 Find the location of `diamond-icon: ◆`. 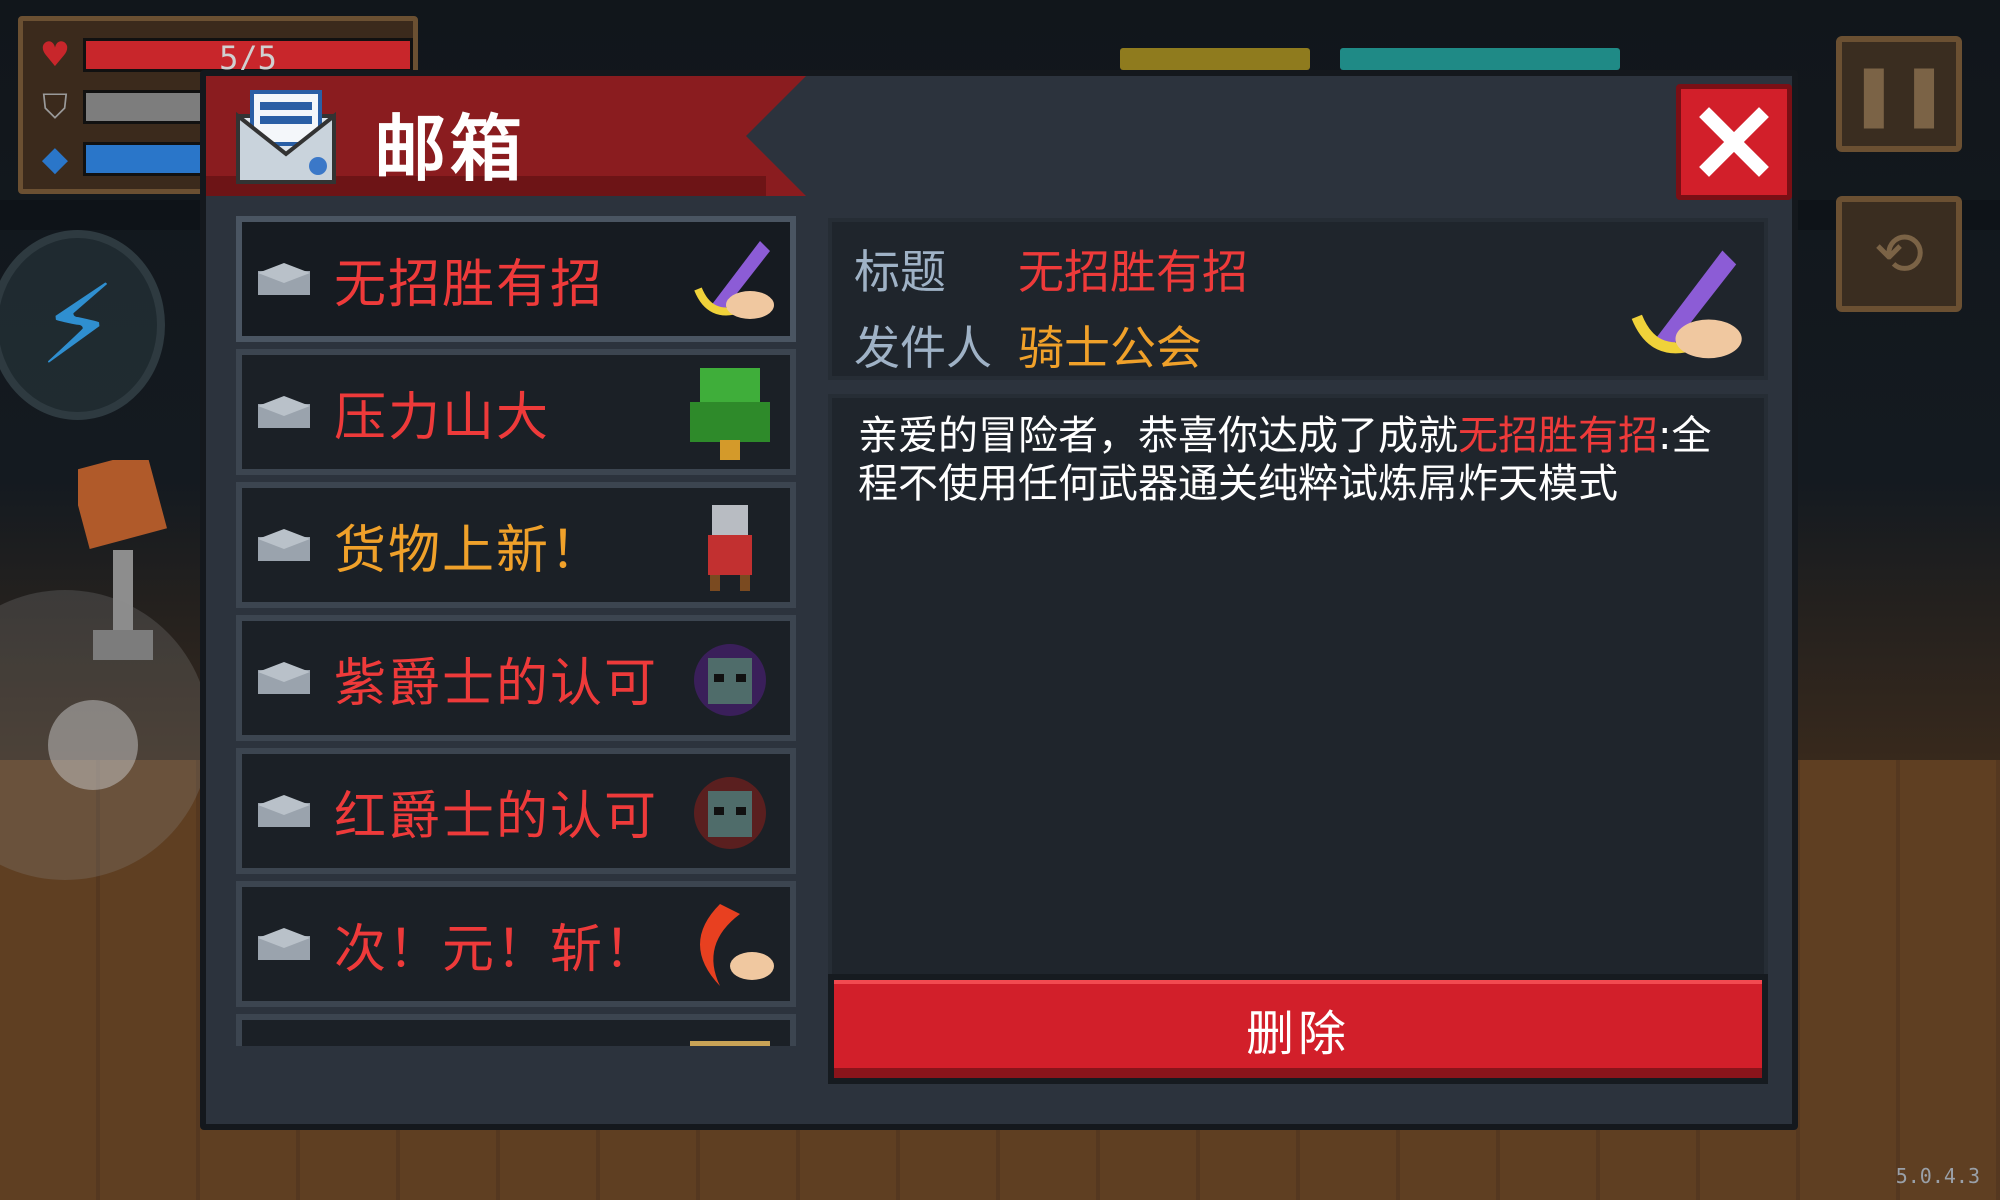

diamond-icon: ◆ is located at coordinates (55, 159).